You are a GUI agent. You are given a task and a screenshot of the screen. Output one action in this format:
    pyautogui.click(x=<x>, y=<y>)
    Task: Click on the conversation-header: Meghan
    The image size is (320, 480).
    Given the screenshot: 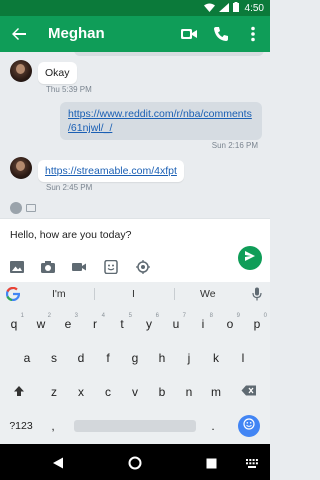 What is the action you would take?
    pyautogui.click(x=135, y=34)
    